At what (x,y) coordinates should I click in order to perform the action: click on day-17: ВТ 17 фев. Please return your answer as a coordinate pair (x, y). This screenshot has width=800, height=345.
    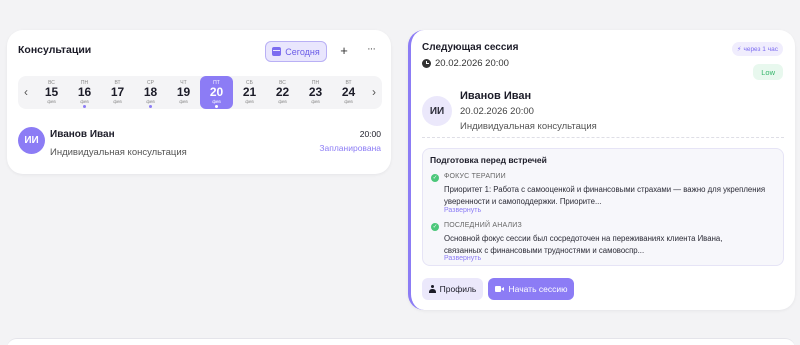
    Looking at the image, I should click on (117, 92).